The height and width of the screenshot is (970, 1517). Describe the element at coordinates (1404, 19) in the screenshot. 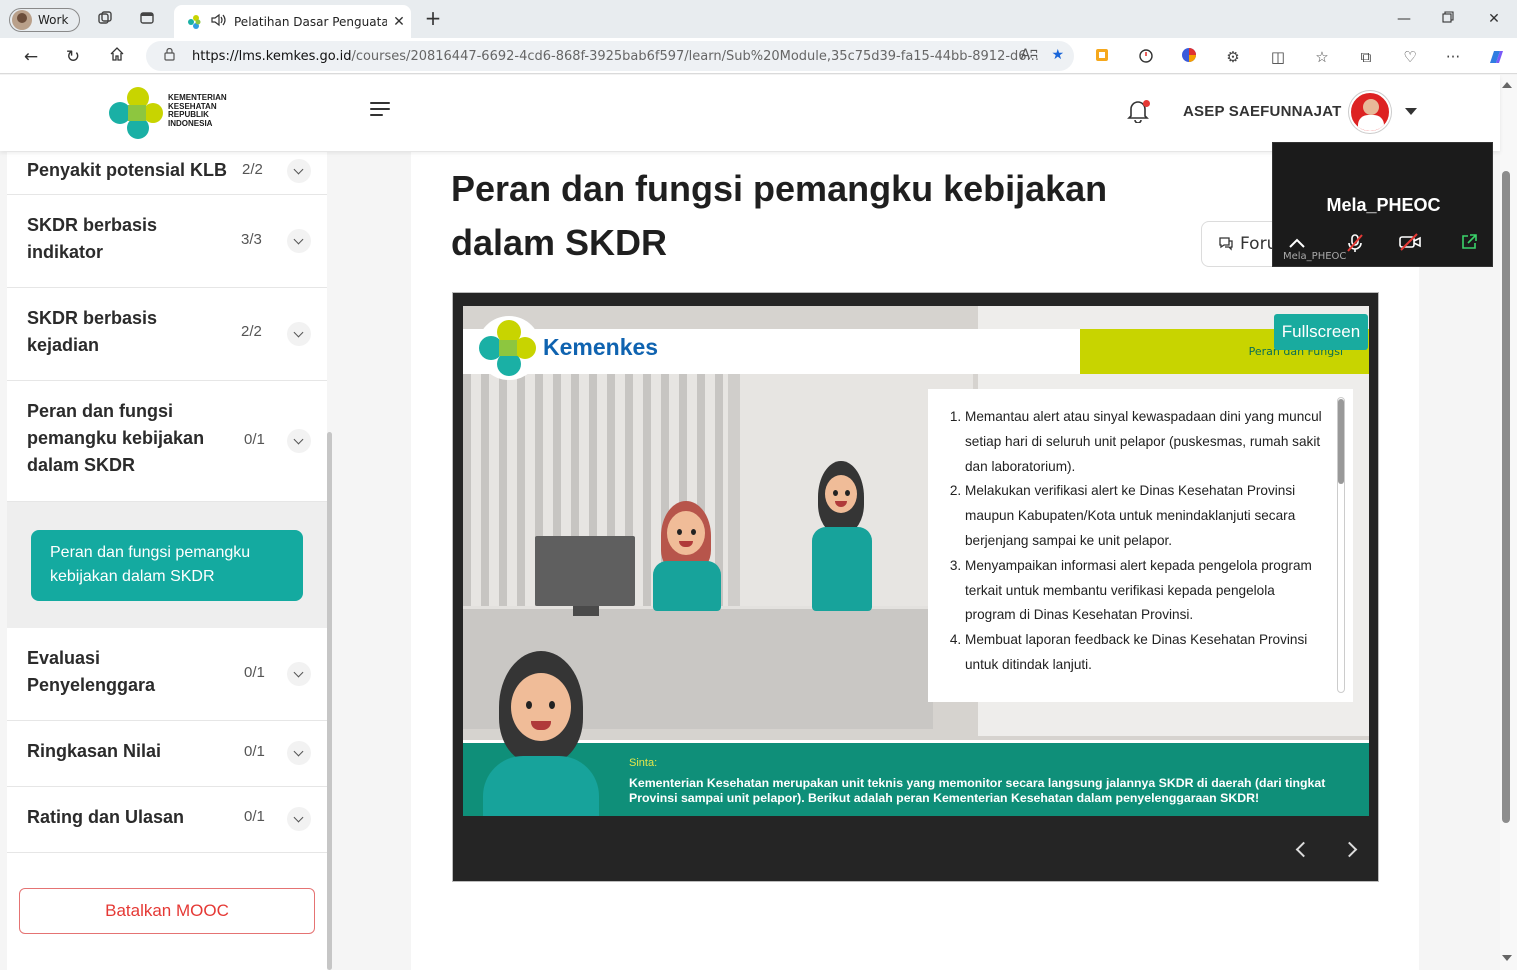

I see `minimize-icon: —` at that location.